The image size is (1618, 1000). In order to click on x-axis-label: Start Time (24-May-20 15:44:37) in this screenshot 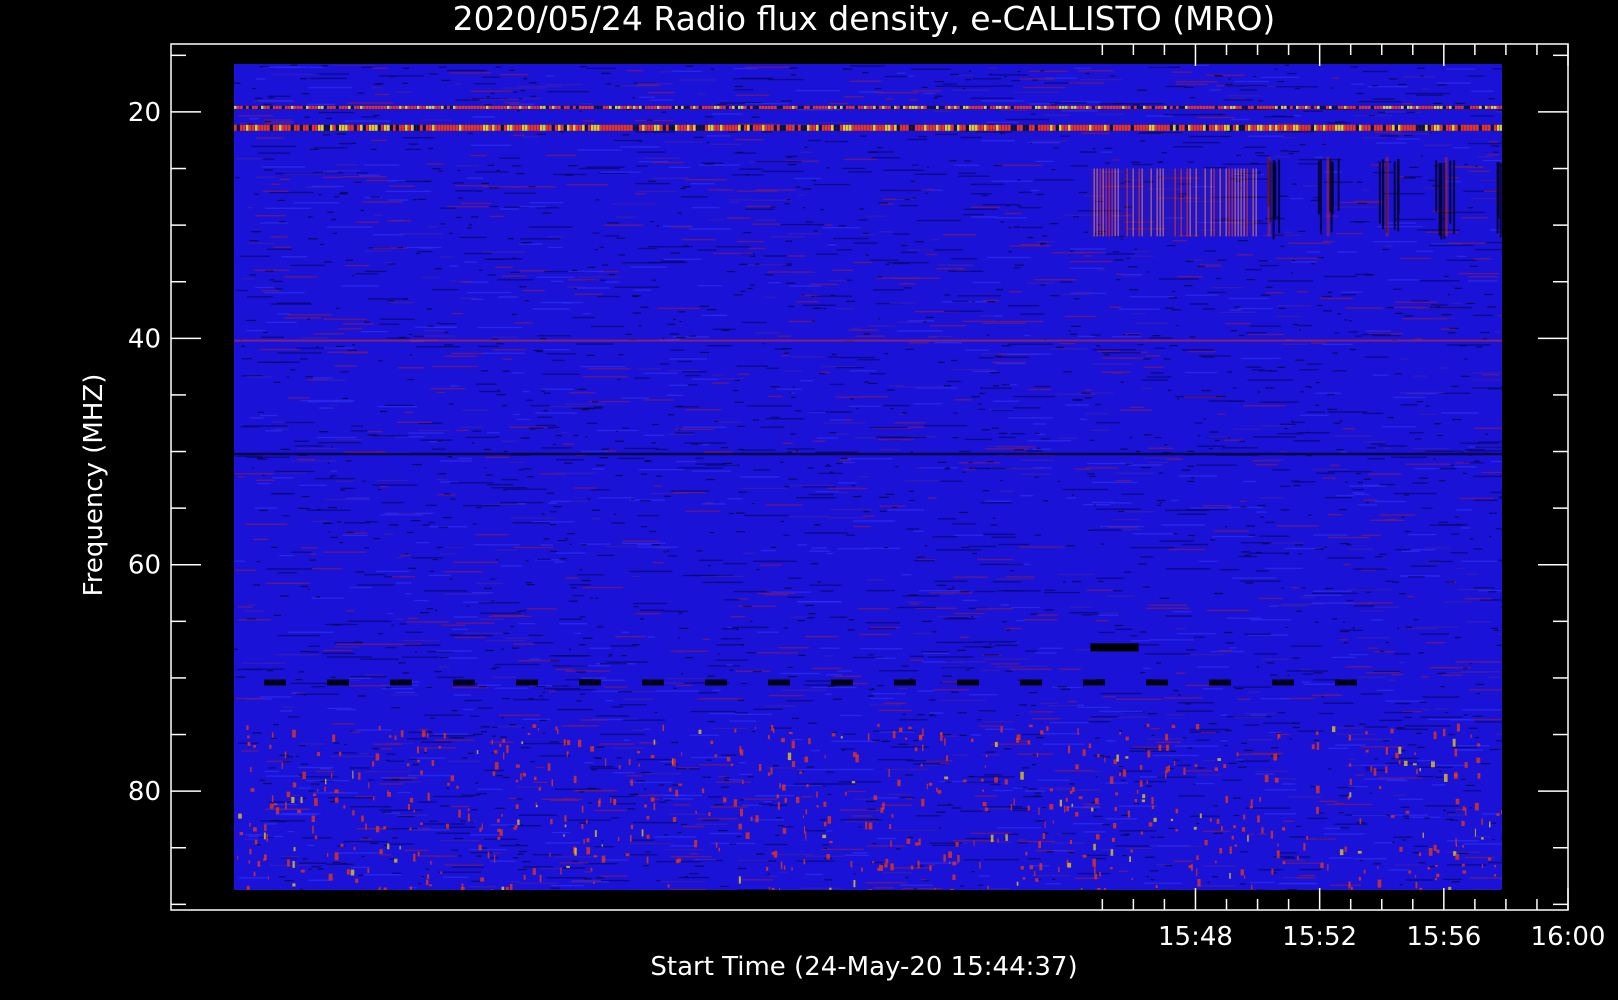, I will do `click(863, 967)`.